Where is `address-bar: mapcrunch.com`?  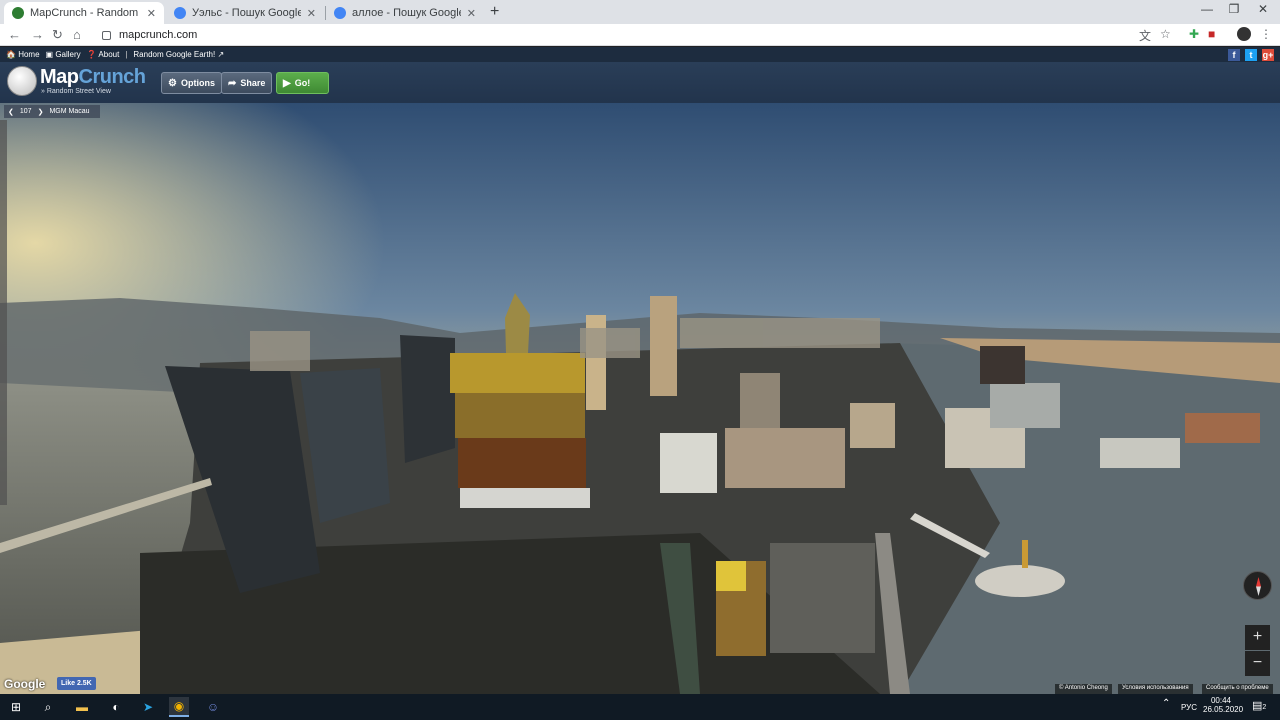 address-bar: mapcrunch.com is located at coordinates (624, 35).